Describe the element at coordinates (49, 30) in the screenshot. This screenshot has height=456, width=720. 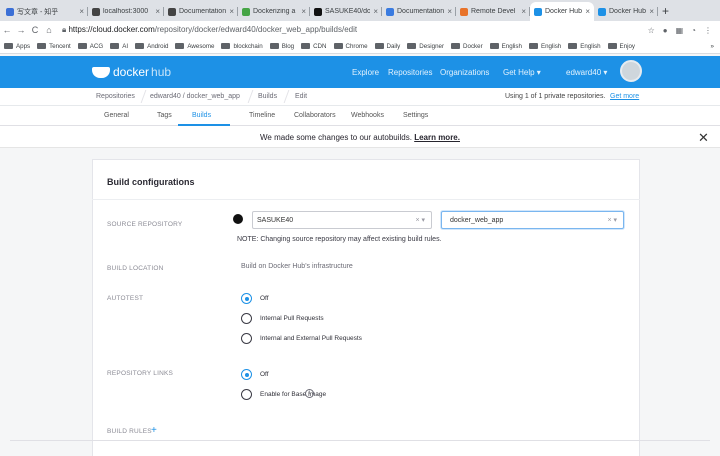
I see `home-icon: ⌂` at that location.